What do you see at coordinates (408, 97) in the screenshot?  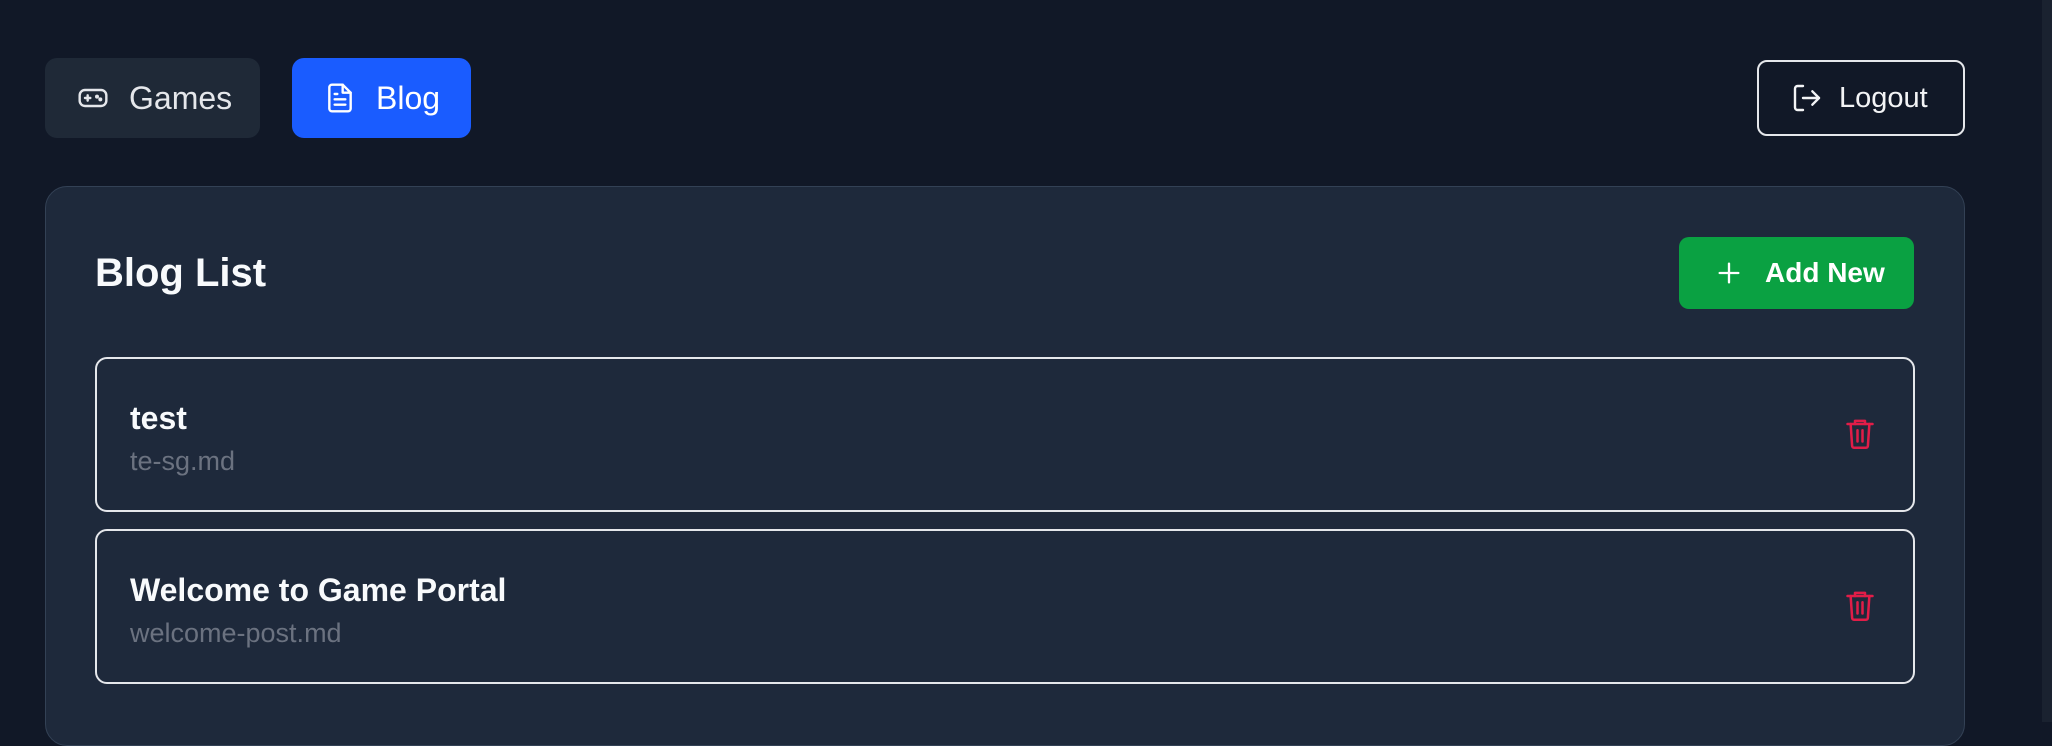 I see `nav-blog-label: Blog` at bounding box center [408, 97].